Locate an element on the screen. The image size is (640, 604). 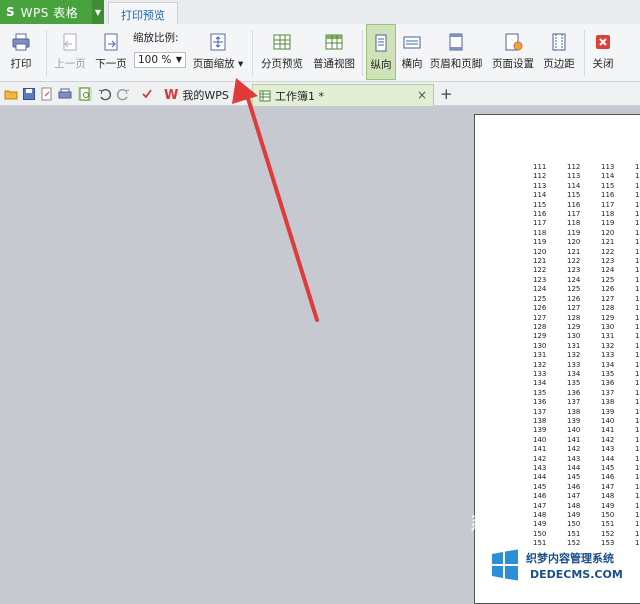
page-setup-label: 页面设置 is located at coordinates (513, 64).